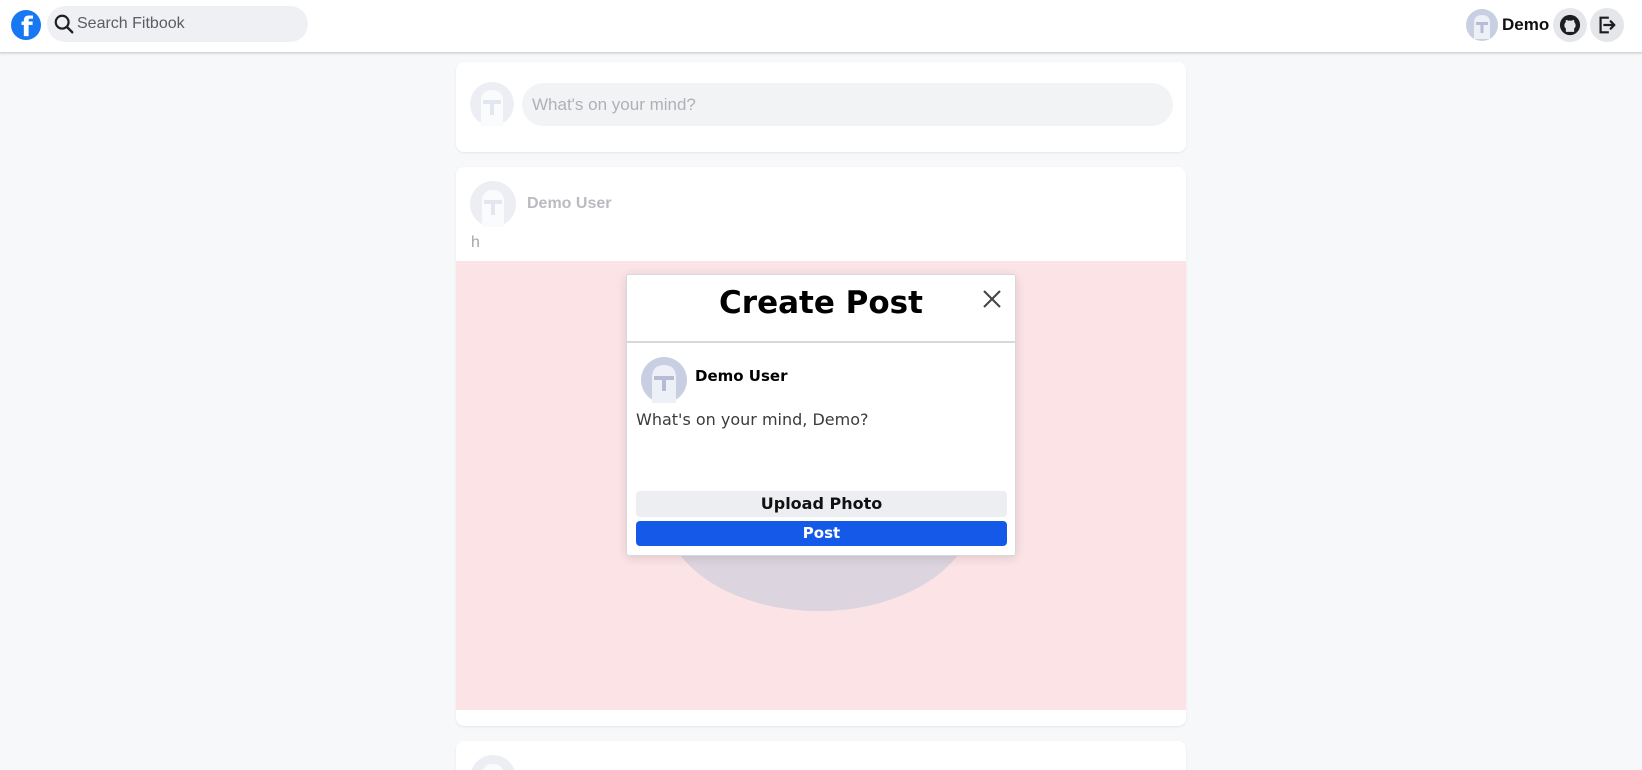  I want to click on user-avatar, so click(1482, 25).